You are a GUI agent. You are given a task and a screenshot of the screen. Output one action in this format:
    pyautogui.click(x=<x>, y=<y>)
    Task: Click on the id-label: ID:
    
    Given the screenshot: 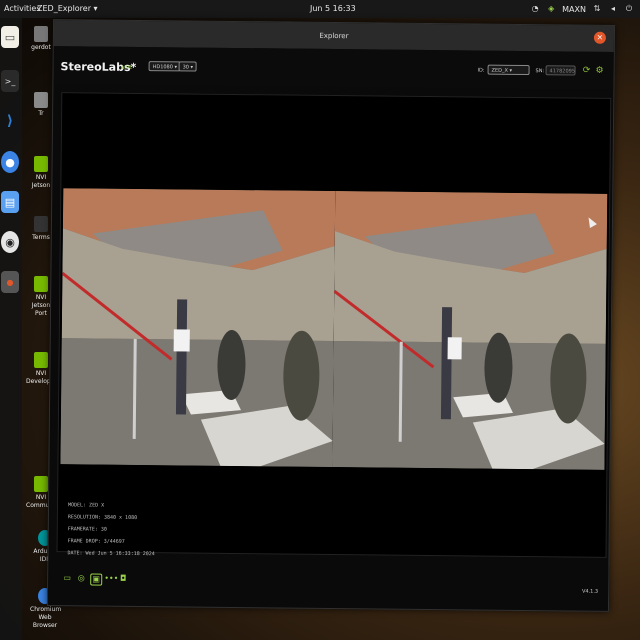 What is the action you would take?
    pyautogui.click(x=481, y=70)
    